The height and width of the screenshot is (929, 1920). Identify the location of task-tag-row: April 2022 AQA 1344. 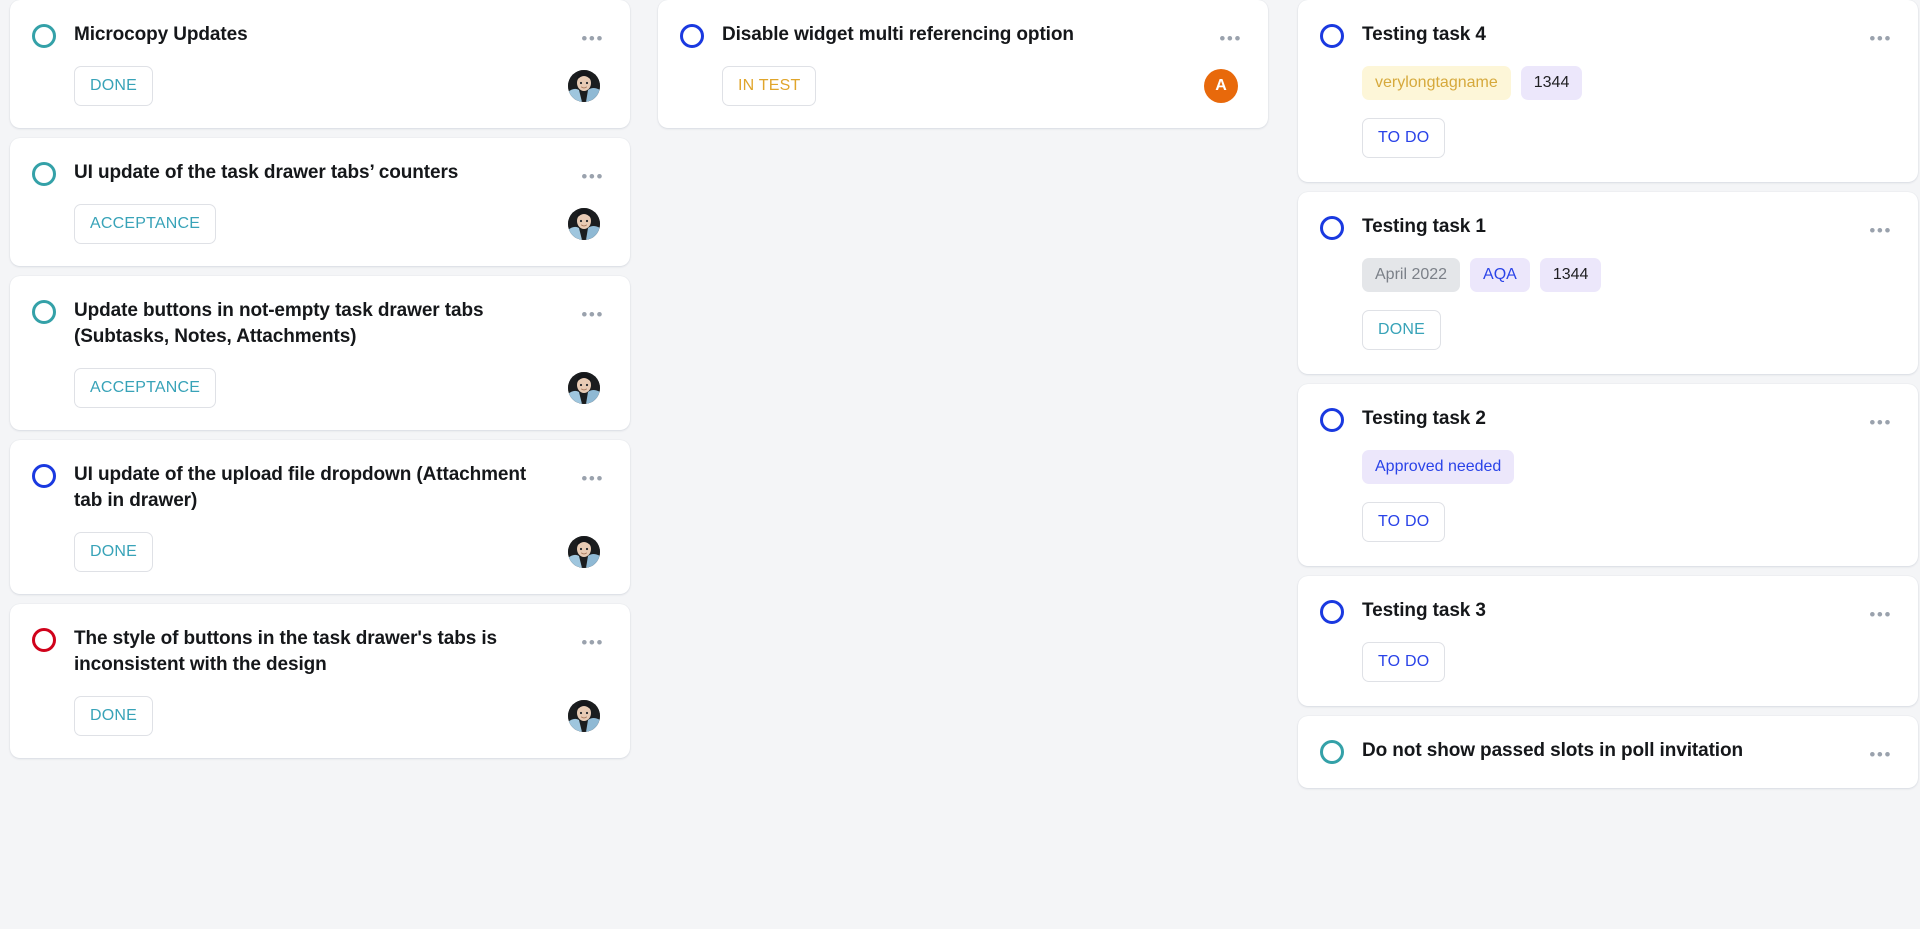
(1627, 275).